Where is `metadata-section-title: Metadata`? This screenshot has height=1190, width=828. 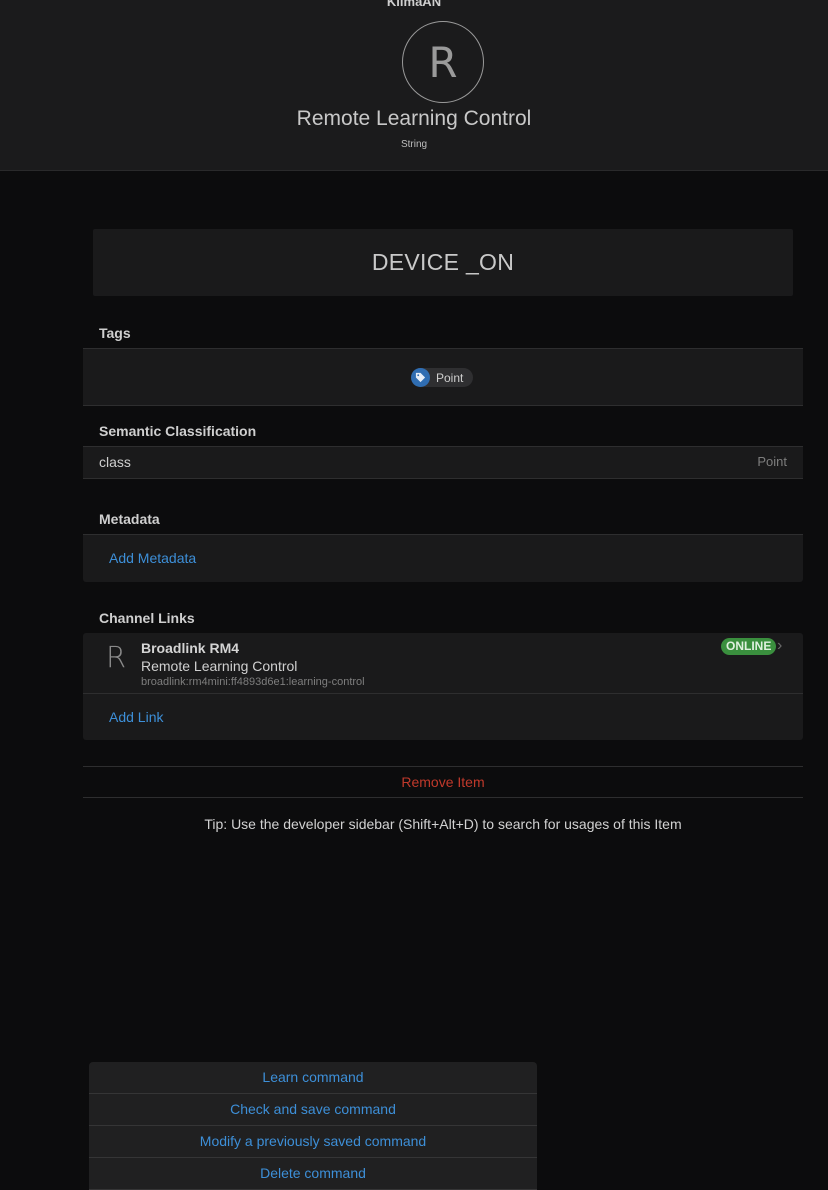 metadata-section-title: Metadata is located at coordinates (129, 519).